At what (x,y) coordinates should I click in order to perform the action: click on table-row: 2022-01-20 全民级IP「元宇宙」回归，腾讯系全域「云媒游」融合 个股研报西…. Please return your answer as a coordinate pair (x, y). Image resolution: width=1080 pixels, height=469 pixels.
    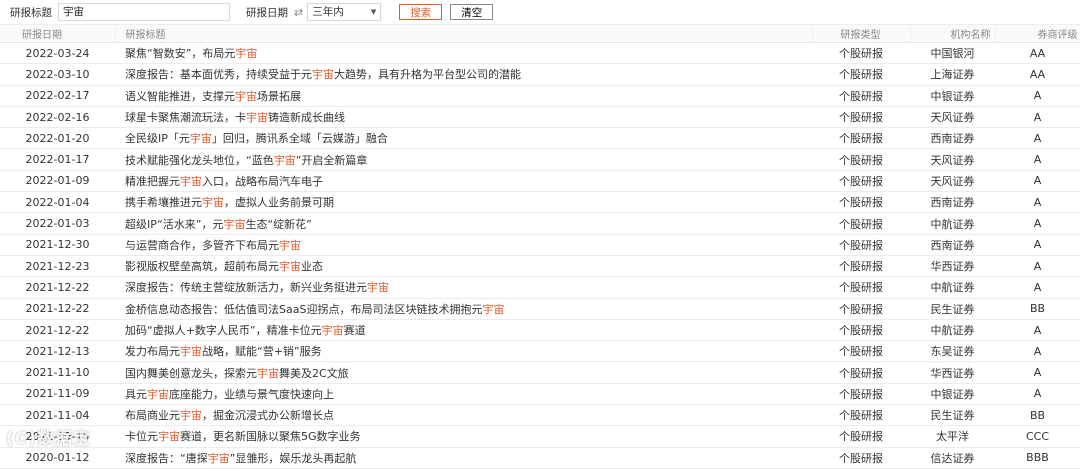
    Looking at the image, I should click on (540, 138).